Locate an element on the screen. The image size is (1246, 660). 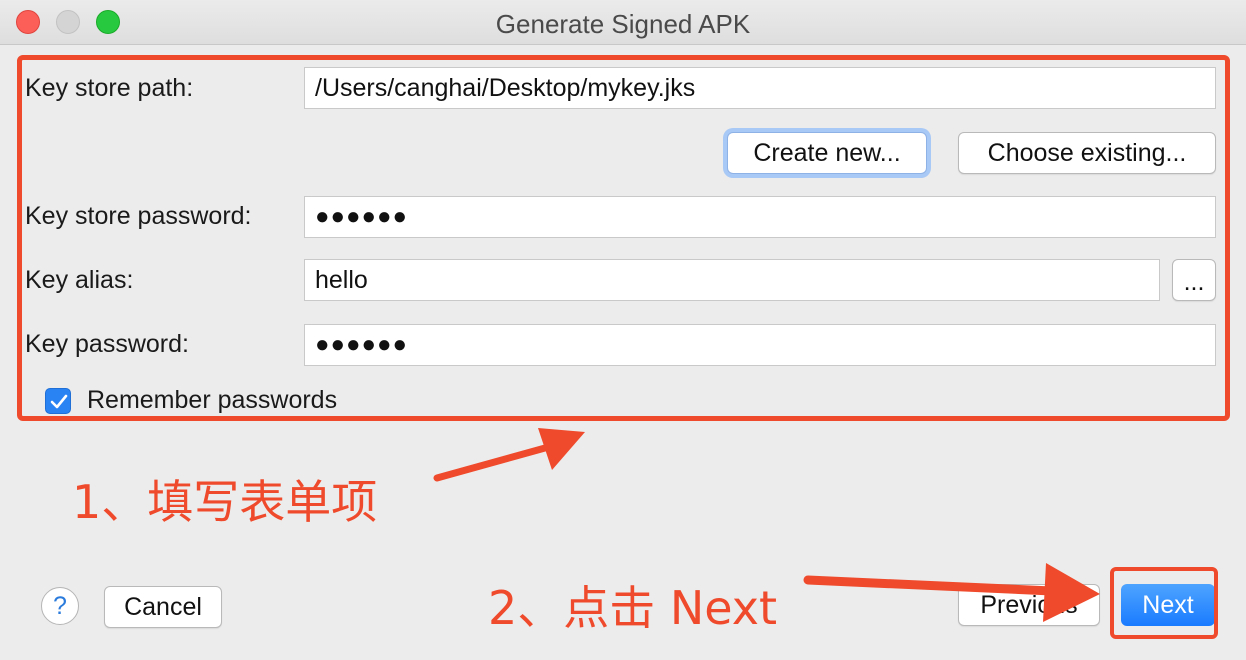
arrow-to-form-icon is located at coordinates (509, 455).